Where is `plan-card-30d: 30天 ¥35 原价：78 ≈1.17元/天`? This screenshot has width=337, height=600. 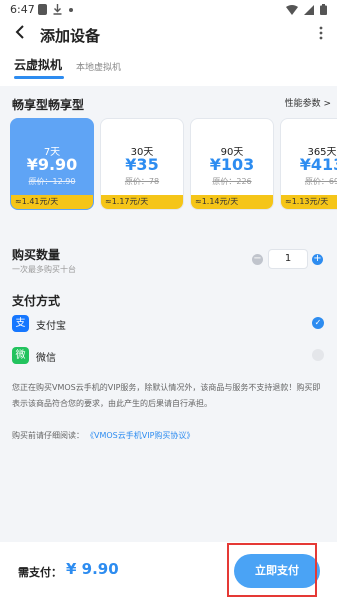 plan-card-30d: 30天 ¥35 原价：78 ≈1.17元/天 is located at coordinates (142, 164).